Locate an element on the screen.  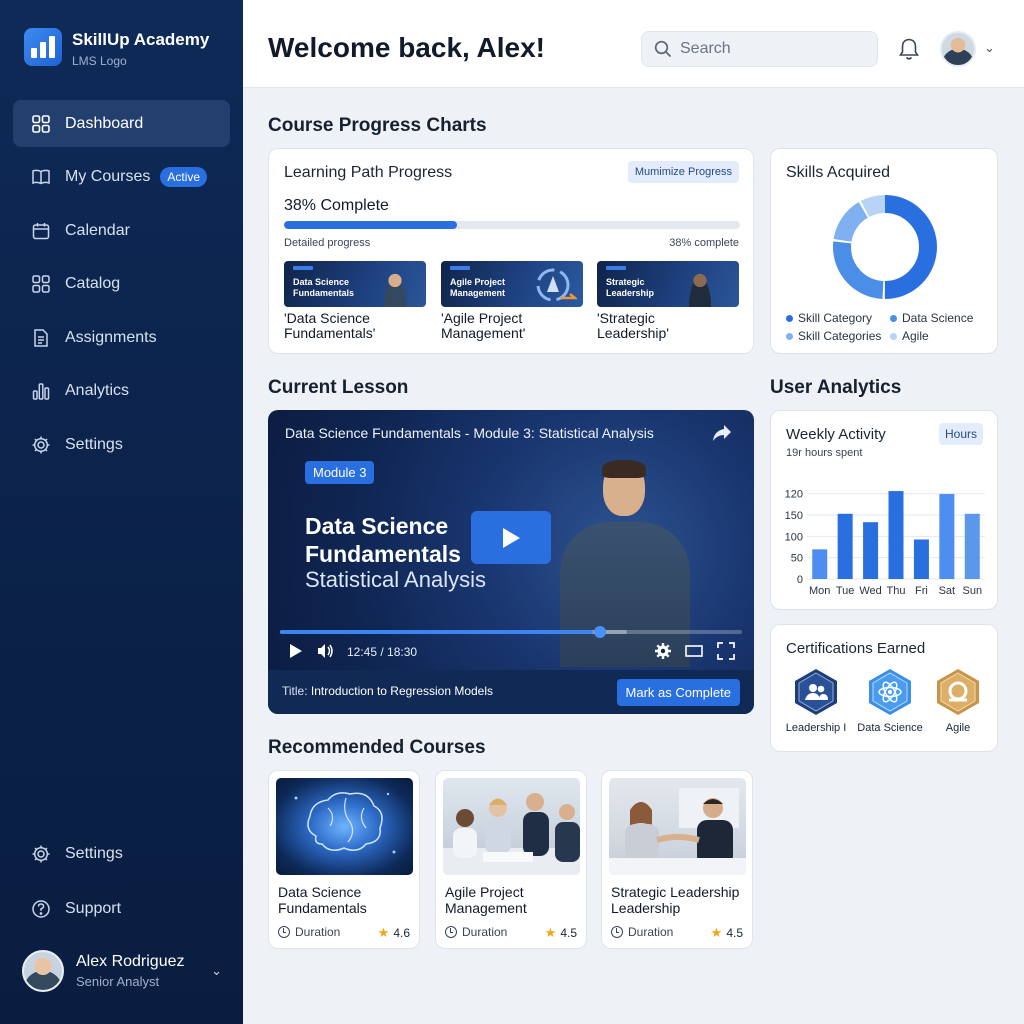
sidebar-item-settings: Settings is located at coordinates (121, 445).